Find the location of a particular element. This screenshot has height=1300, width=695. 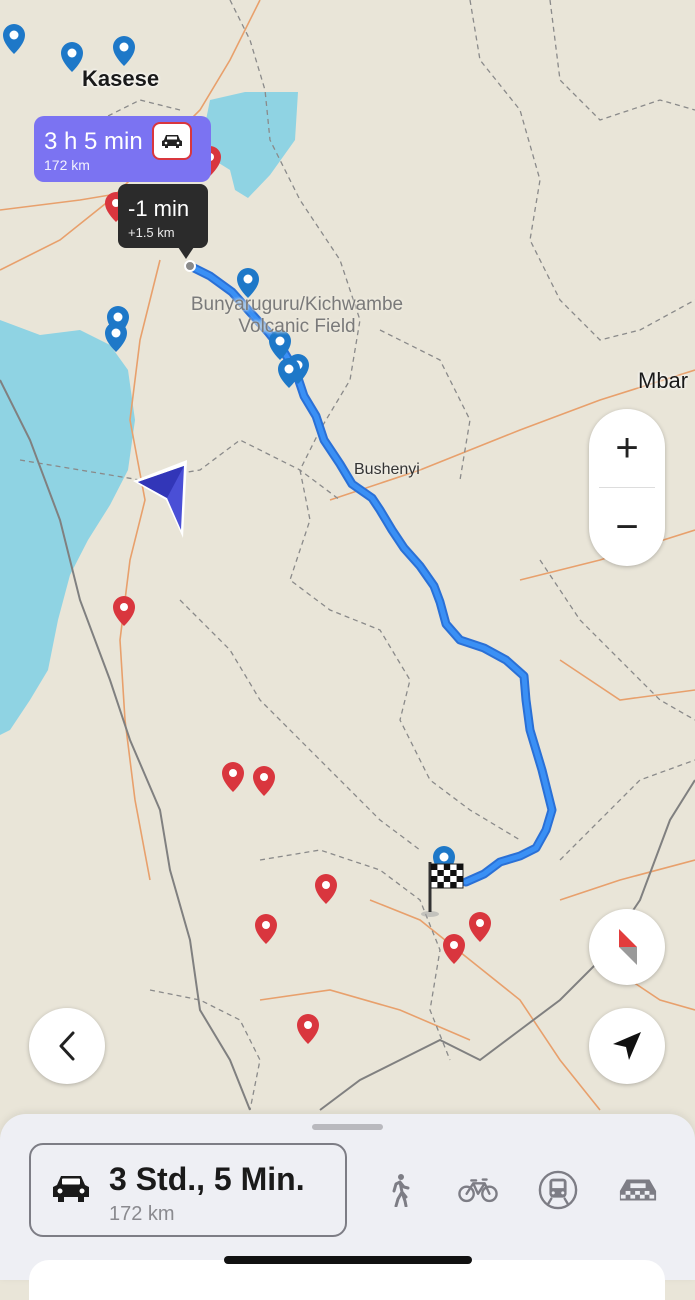

alt-route-time-diff: -1 min is located at coordinates (159, 208).